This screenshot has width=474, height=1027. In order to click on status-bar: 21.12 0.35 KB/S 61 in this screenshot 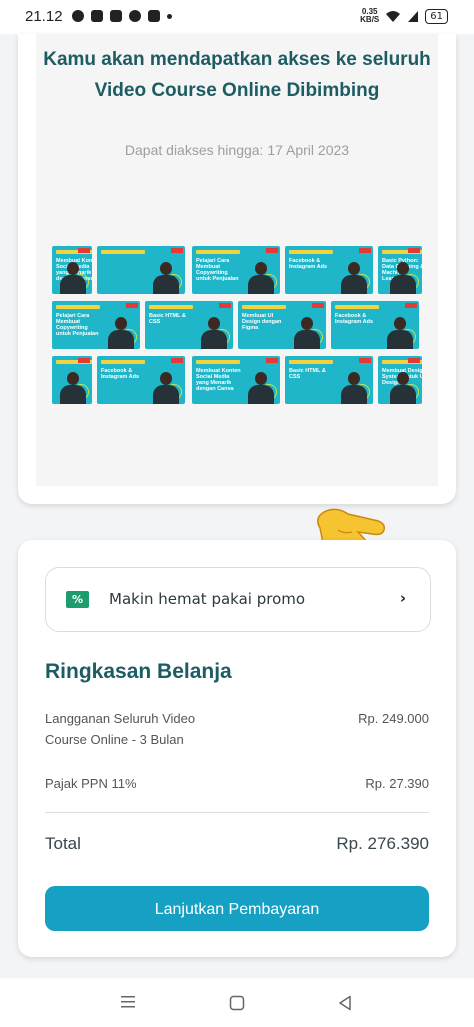, I will do `click(237, 17)`.